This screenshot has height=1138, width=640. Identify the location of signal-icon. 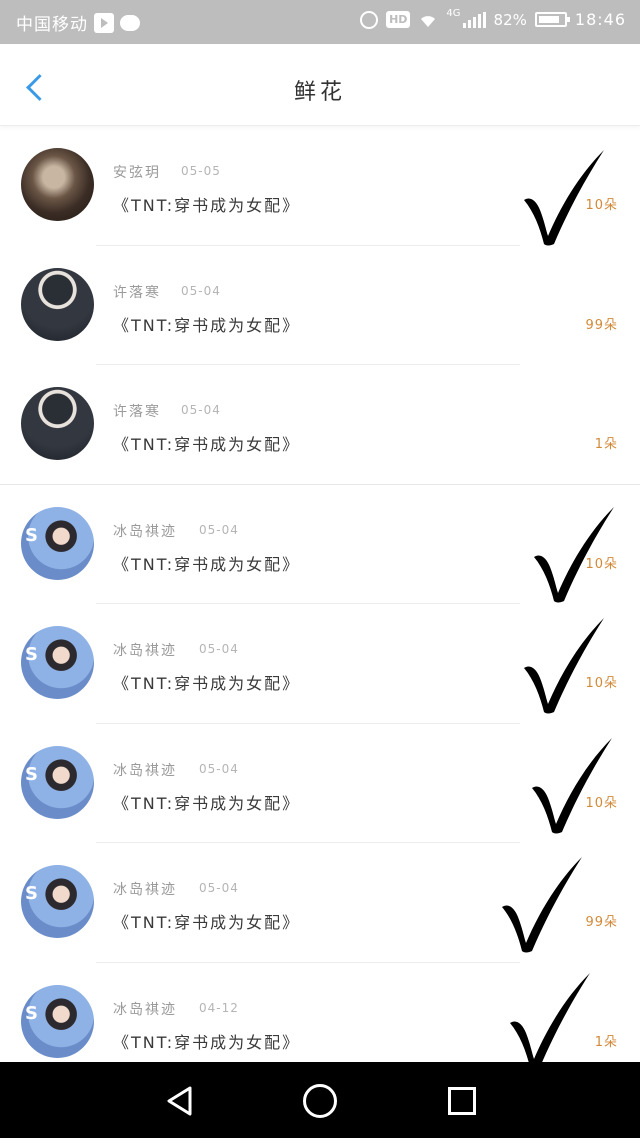
(474, 19).